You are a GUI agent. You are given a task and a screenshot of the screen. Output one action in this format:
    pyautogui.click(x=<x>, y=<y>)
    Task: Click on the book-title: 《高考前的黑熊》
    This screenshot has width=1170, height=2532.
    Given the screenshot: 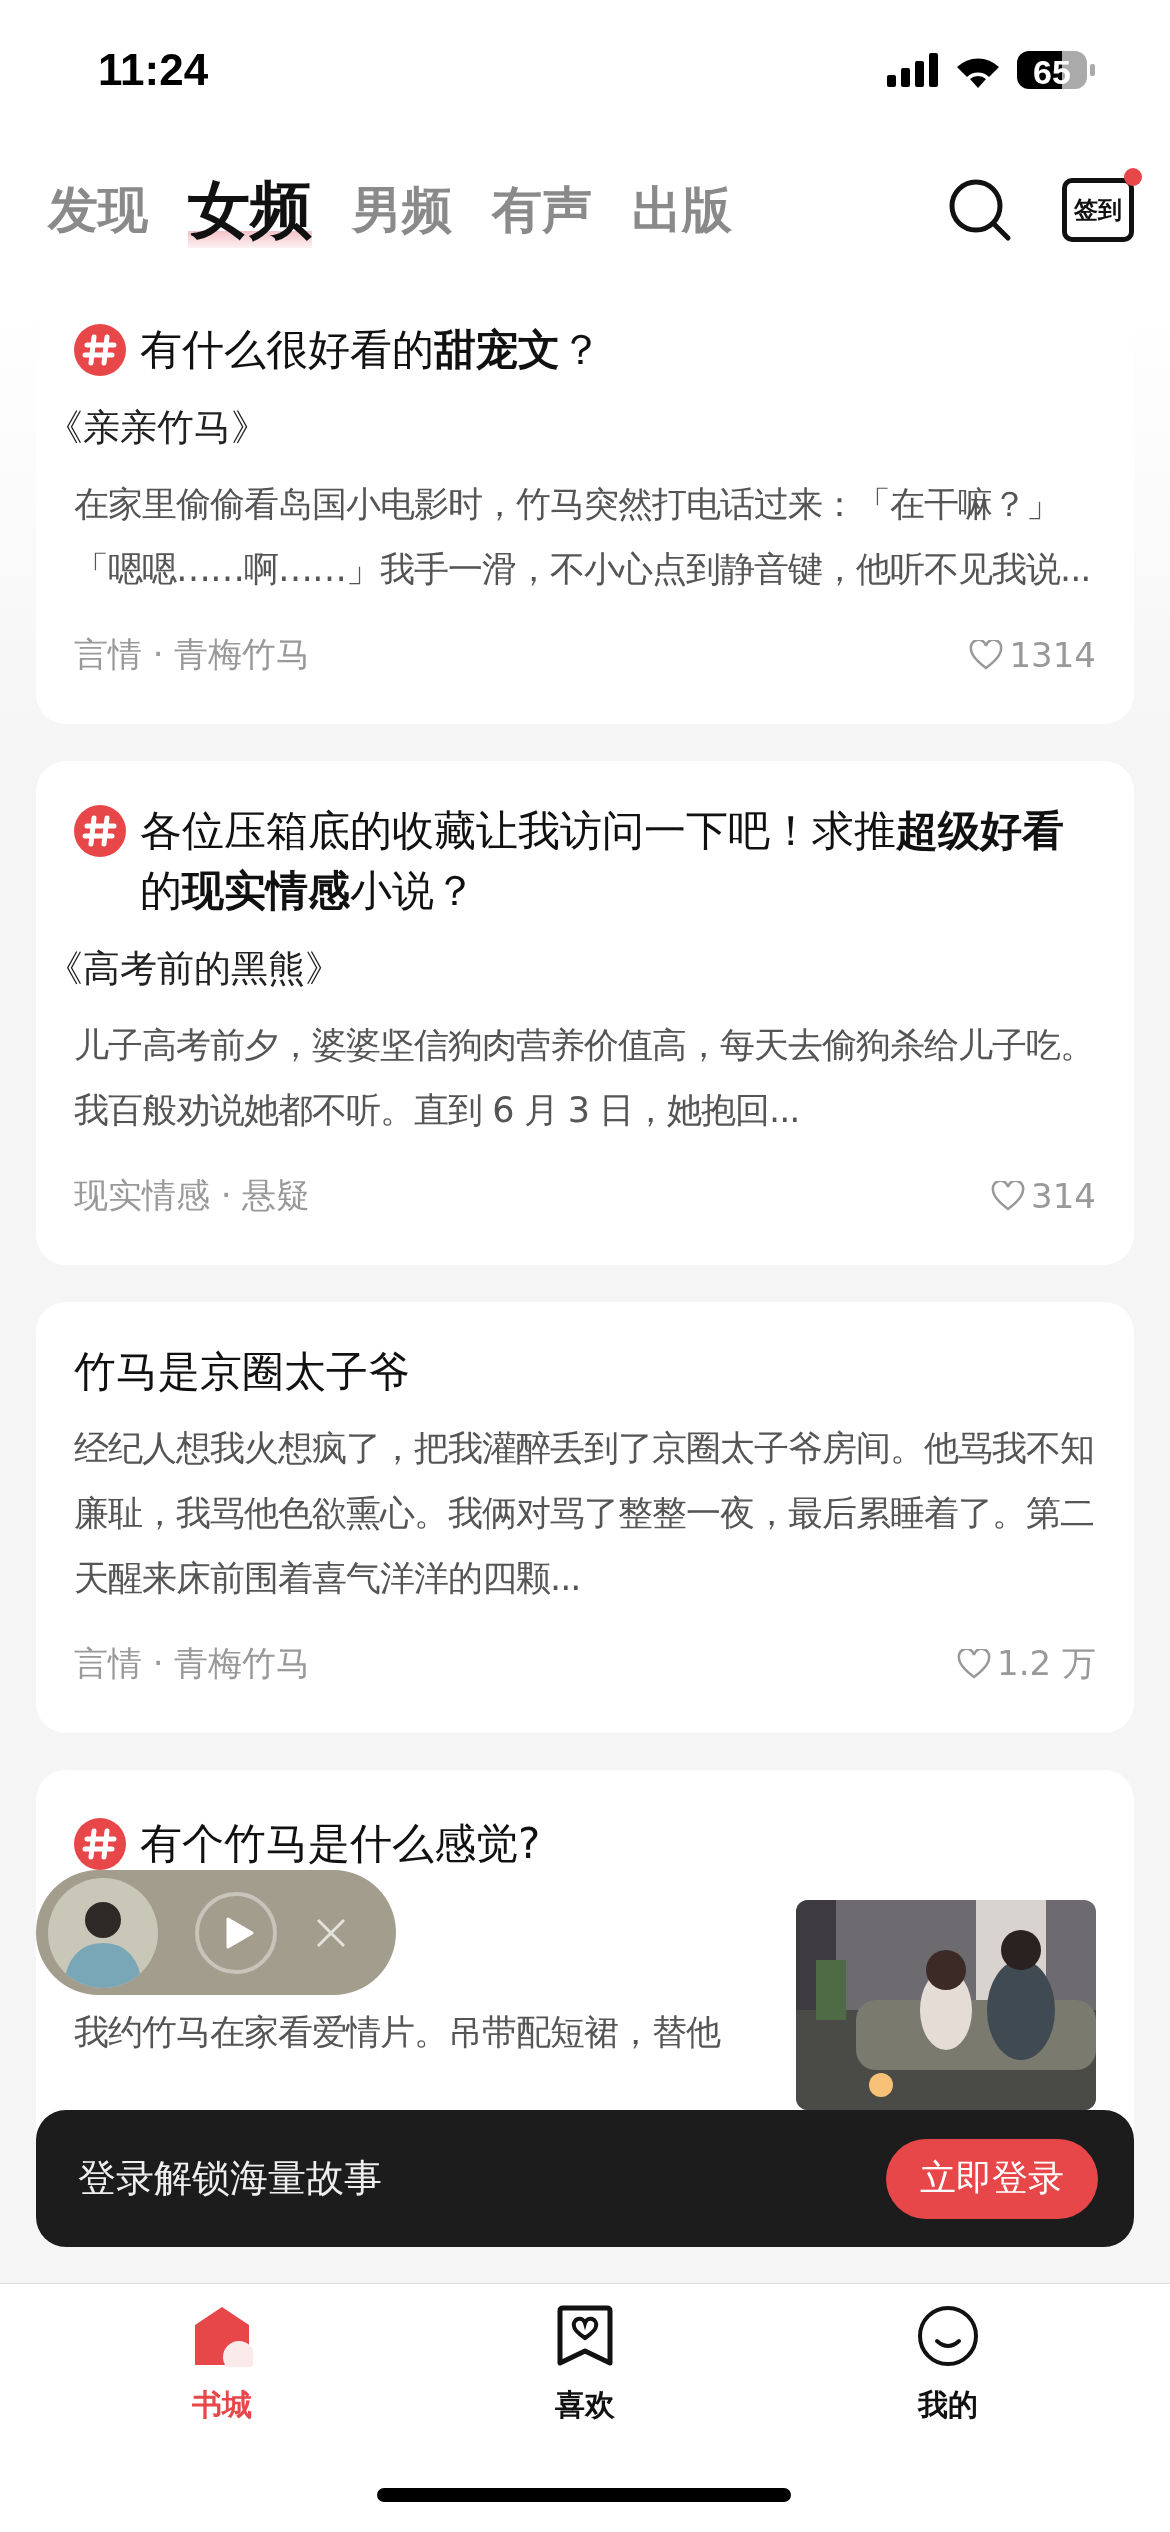 What is the action you would take?
    pyautogui.click(x=194, y=969)
    